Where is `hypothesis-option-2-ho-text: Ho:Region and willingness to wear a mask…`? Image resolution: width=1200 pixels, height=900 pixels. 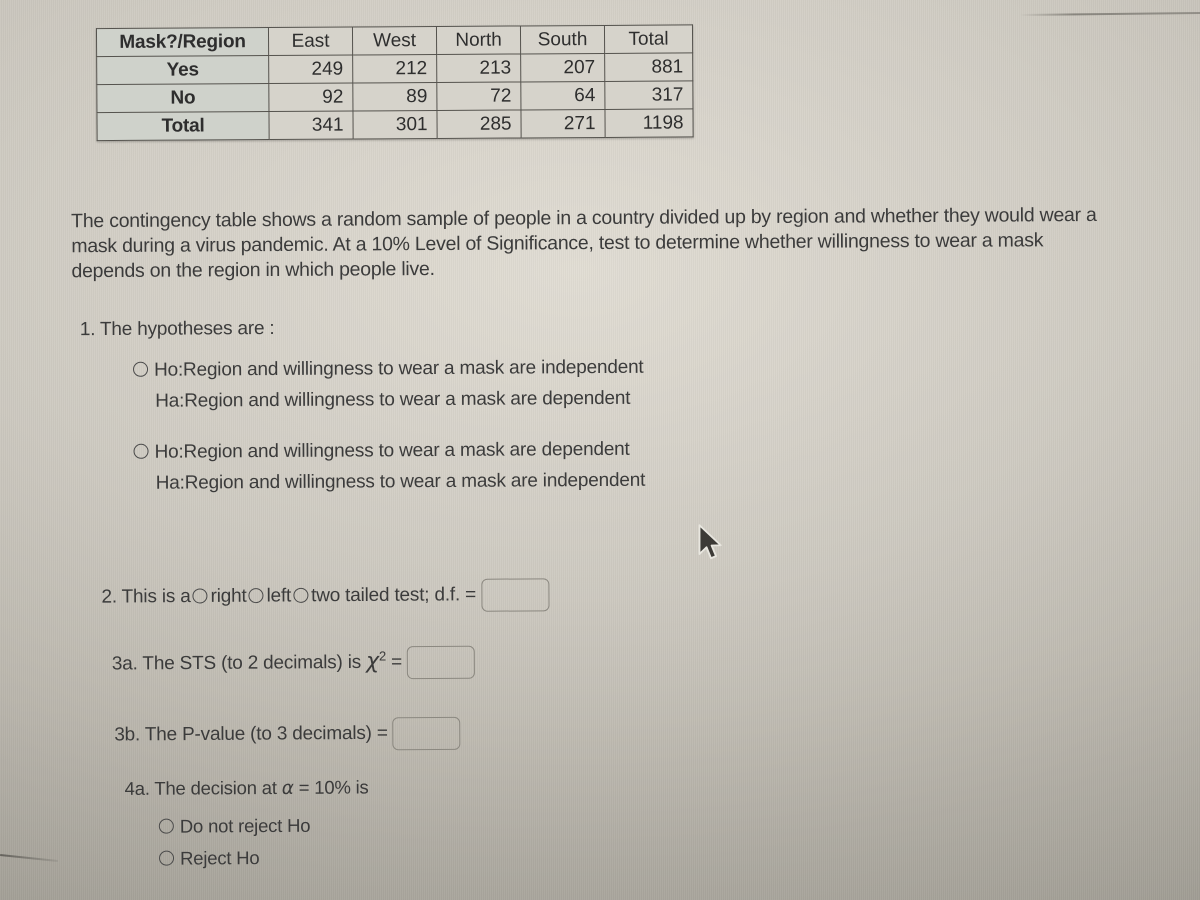 hypothesis-option-2-ho-text: Ho:Region and willingness to wear a mask… is located at coordinates (392, 450).